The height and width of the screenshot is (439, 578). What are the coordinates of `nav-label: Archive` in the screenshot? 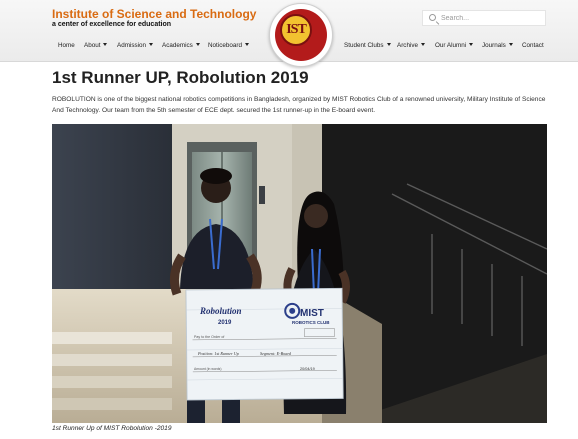 It's located at (407, 45).